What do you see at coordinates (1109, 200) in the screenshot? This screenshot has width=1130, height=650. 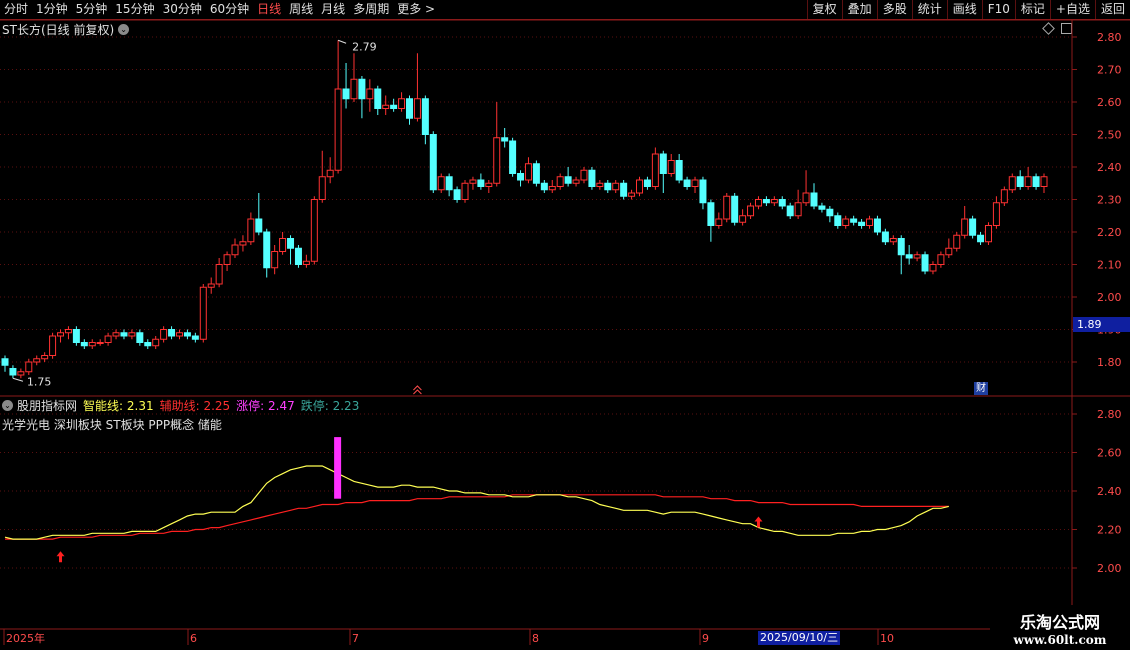 I see `y-tick-label: 2.30` at bounding box center [1109, 200].